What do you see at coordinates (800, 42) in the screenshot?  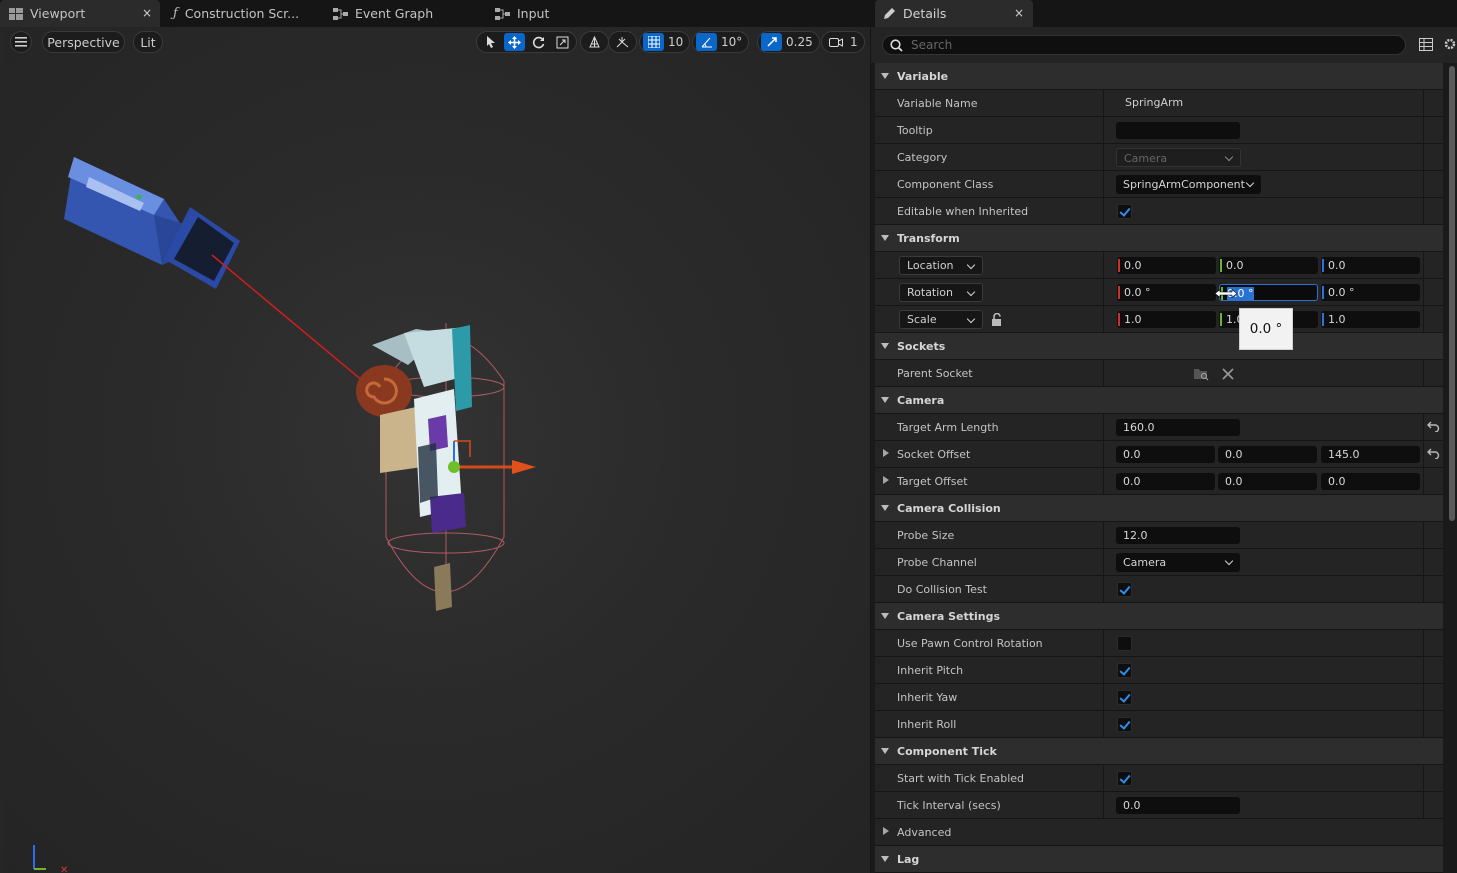 I see `scale-snap-value: 0.25` at bounding box center [800, 42].